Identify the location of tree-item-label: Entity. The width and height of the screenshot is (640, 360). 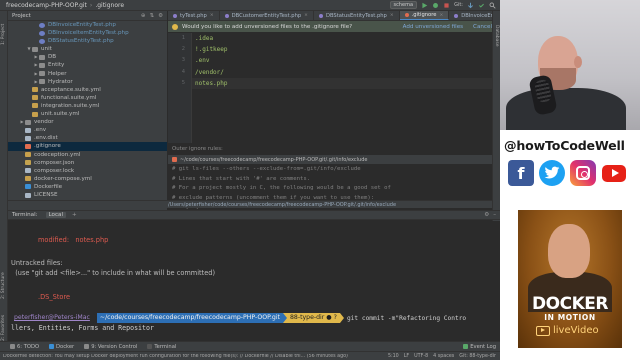
(56, 65).